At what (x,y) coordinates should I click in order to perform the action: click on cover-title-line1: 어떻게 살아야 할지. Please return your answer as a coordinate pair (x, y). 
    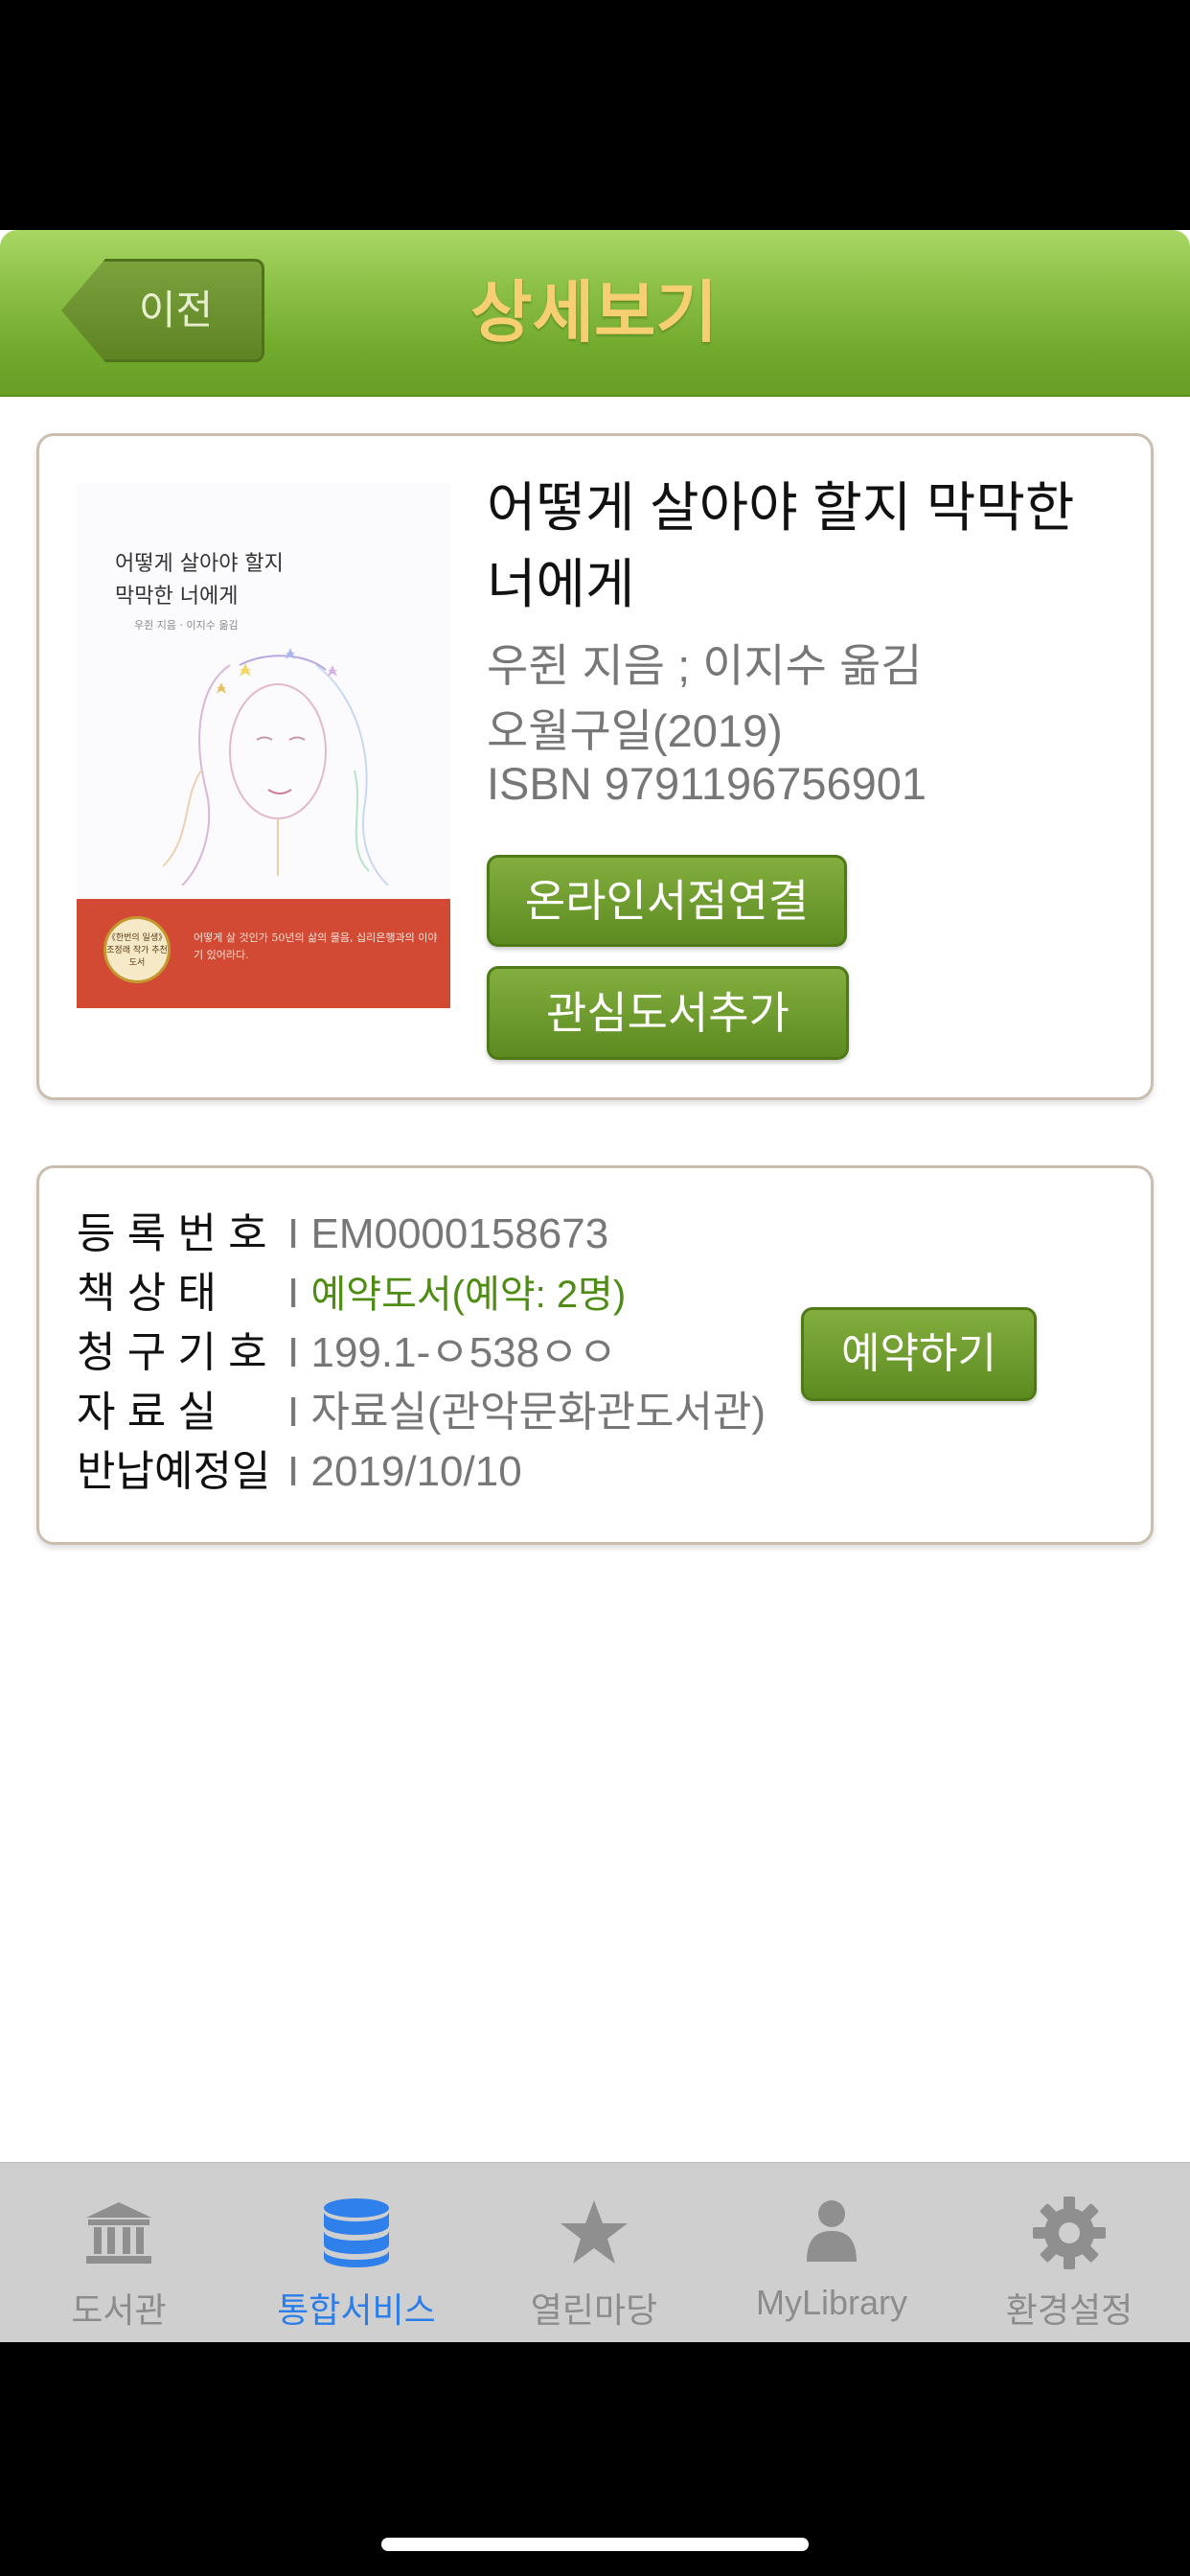
    Looking at the image, I should click on (199, 564).